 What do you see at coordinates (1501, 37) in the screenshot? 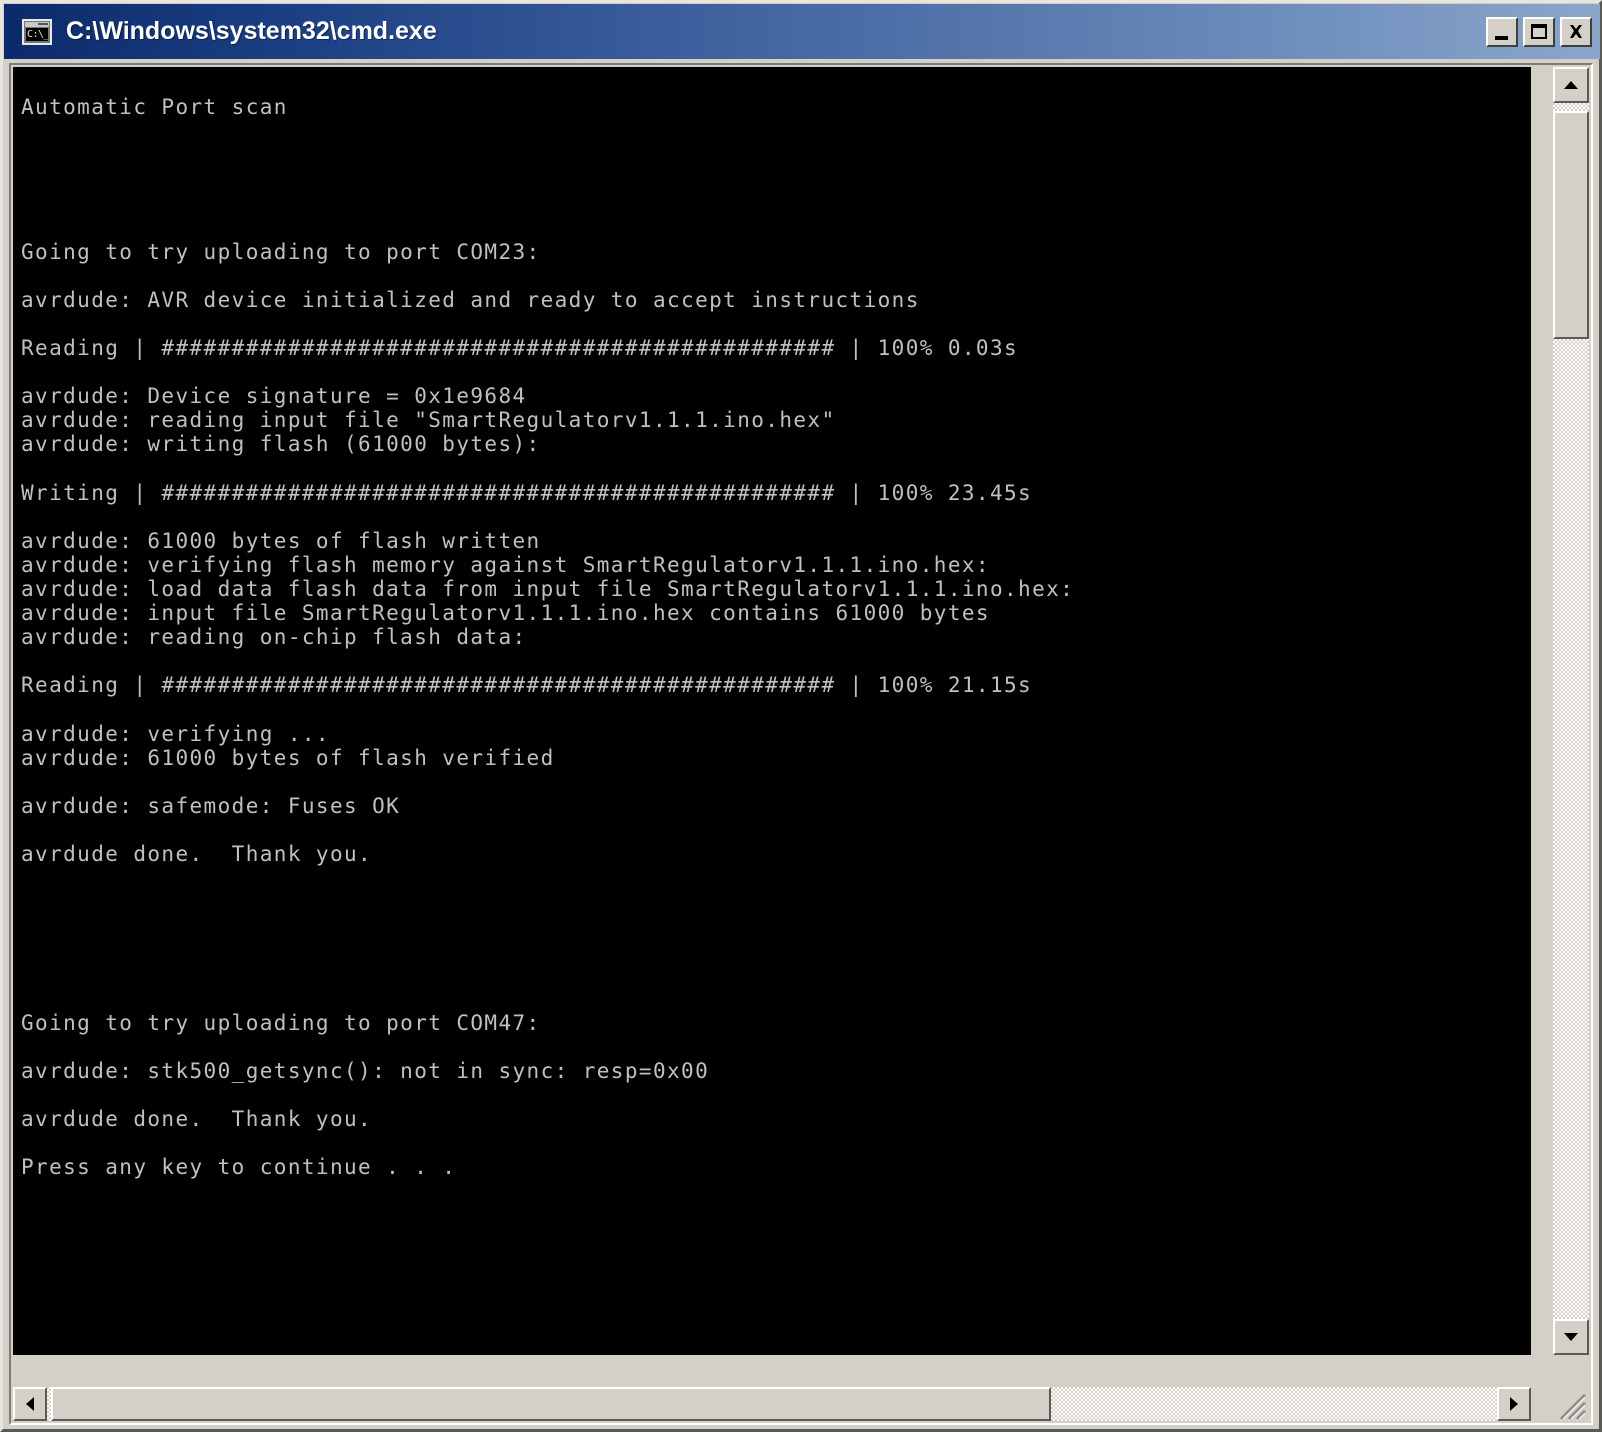
I see `minimize-icon` at bounding box center [1501, 37].